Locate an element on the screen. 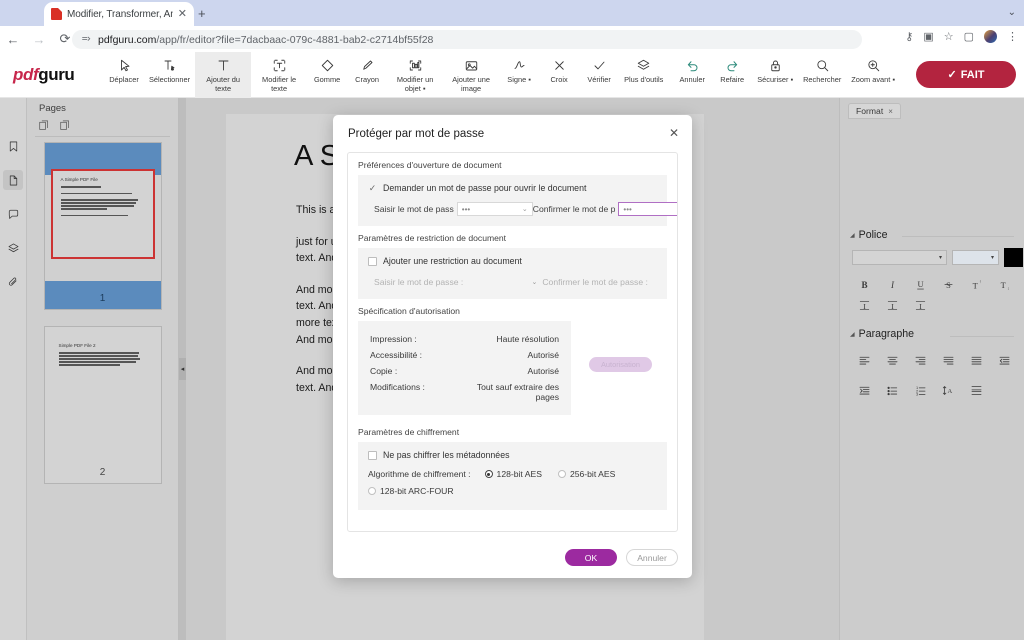  restriction-confirm-input: ⌄ is located at coordinates (664, 282).